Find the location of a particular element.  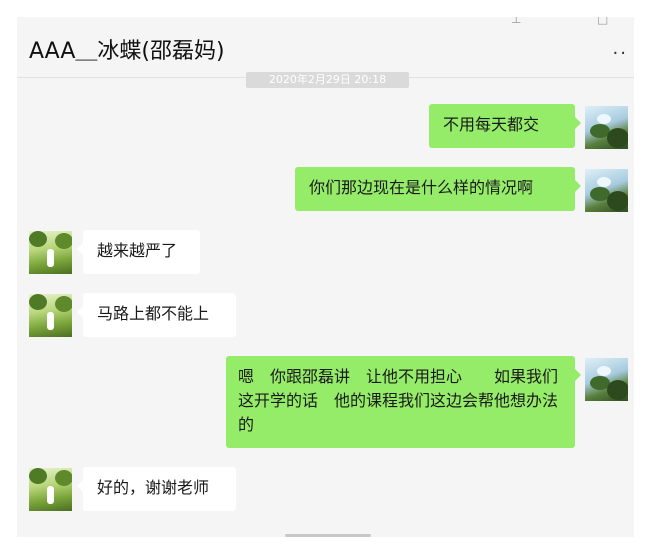

message-bubble-received: 马路上都不能上 is located at coordinates (156, 315).